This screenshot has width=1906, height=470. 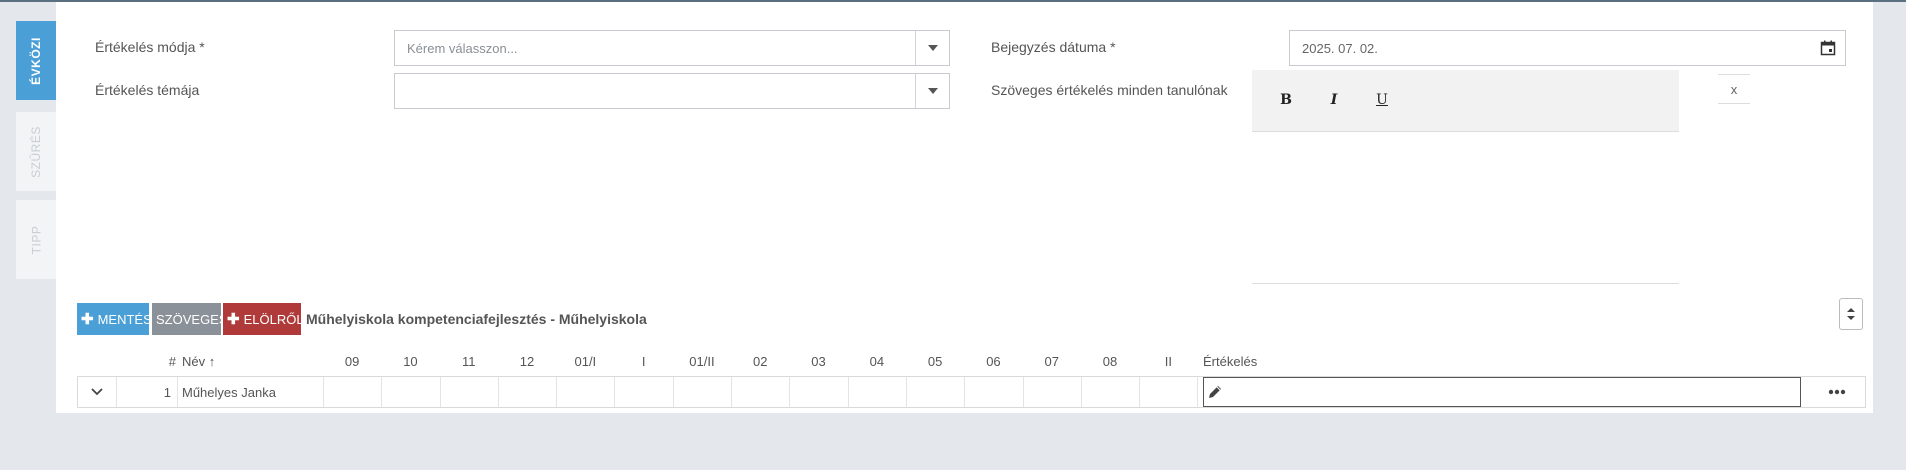 What do you see at coordinates (1502, 392) in the screenshot?
I see `evaluation-input` at bounding box center [1502, 392].